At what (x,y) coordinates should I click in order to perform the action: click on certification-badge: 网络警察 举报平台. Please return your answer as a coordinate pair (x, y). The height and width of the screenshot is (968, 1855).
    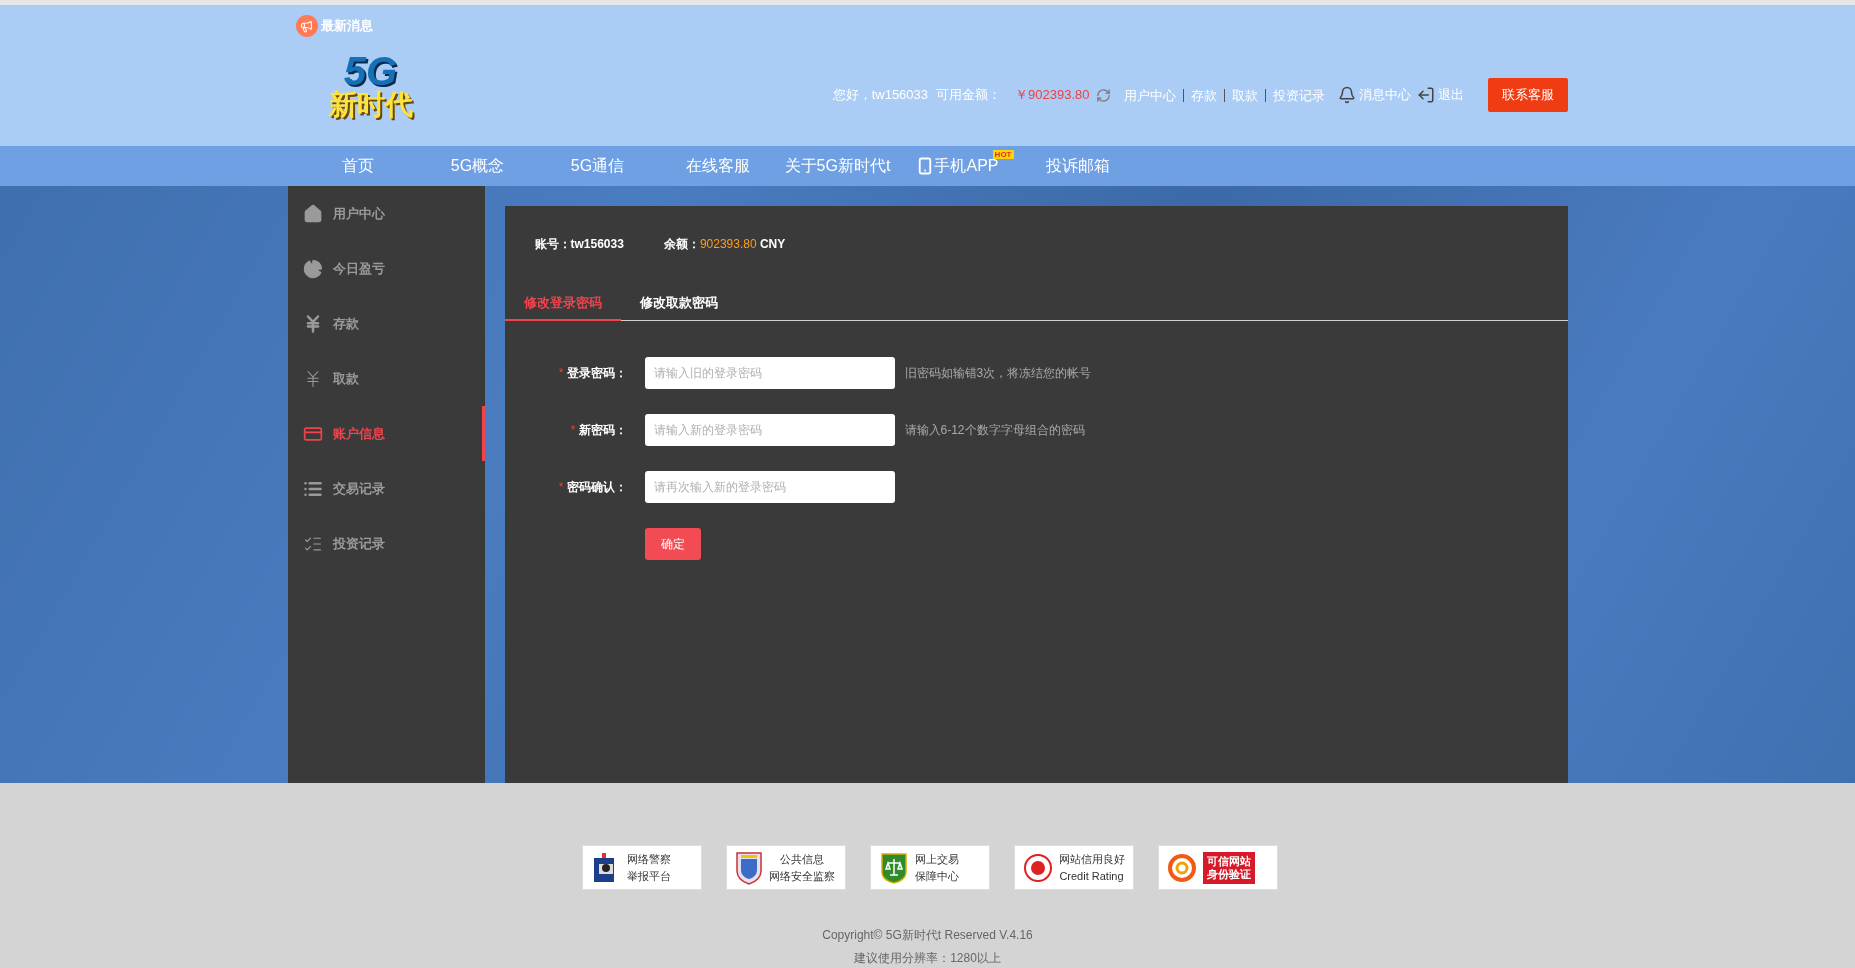
    Looking at the image, I should click on (641, 867).